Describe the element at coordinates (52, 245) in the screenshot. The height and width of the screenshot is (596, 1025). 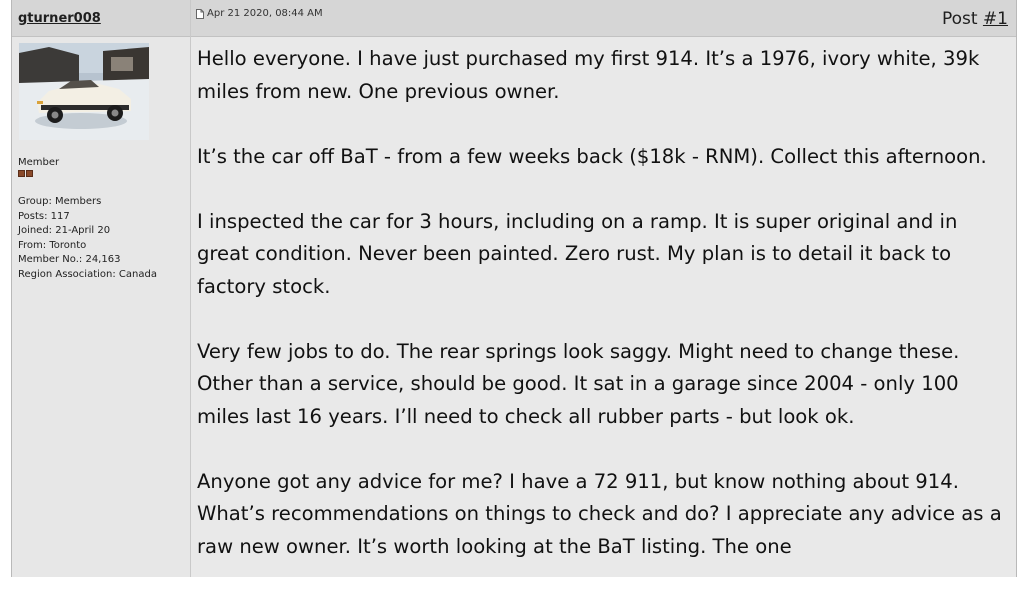
I see `author-location: From: Toronto` at that location.